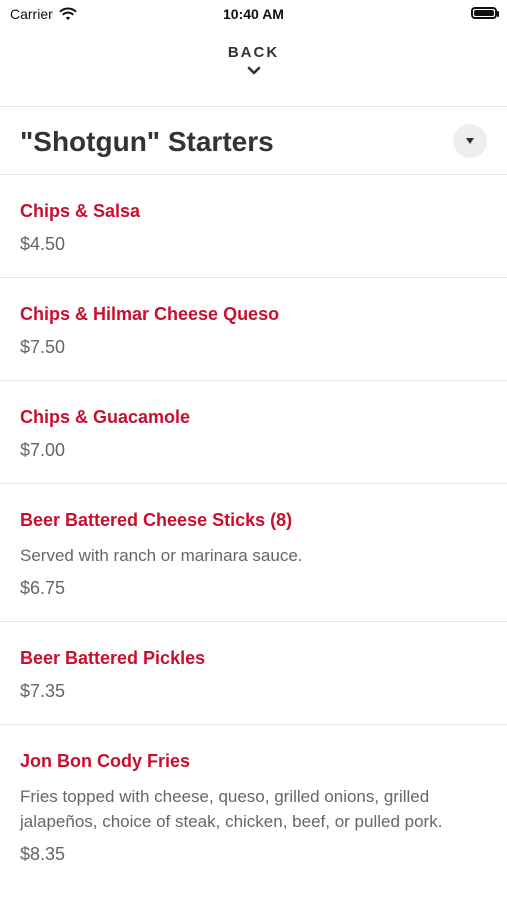 Image resolution: width=507 pixels, height=900 pixels. I want to click on item-name: Beer Battered Pickles, so click(113, 658).